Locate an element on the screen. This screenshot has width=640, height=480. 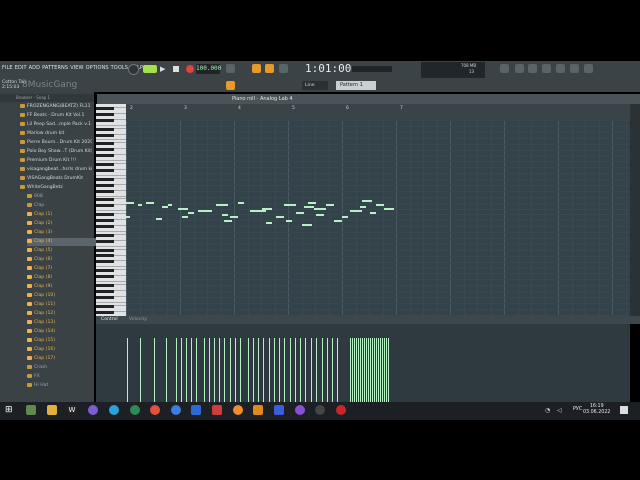
browser-item: Pierre Bourn...Drum Kit 2020 is located at coordinates (56, 143).